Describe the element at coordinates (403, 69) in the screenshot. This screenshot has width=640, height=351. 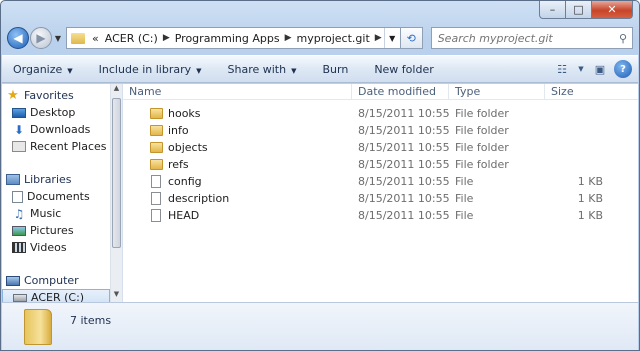
I see `new-folder-button: New folder` at that location.